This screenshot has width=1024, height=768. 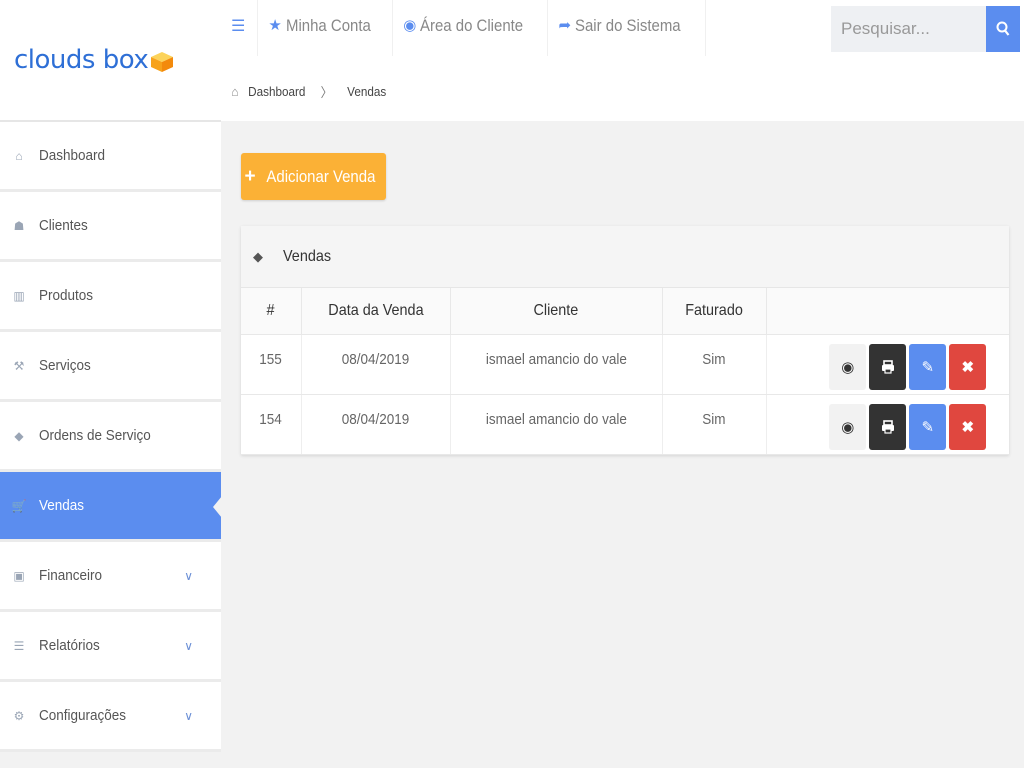 I want to click on add-sale-button: + Adicionar Venda, so click(x=313, y=176).